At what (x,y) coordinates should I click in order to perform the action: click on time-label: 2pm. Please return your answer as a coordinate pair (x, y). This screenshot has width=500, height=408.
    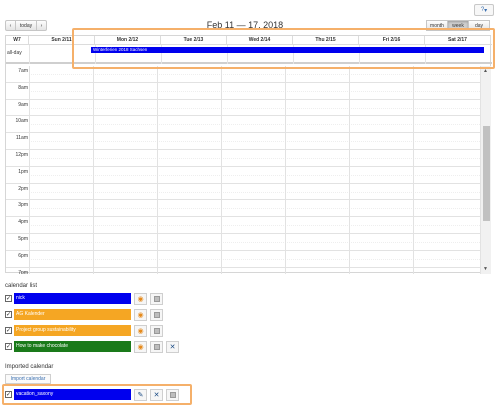
    Looking at the image, I should click on (23, 188).